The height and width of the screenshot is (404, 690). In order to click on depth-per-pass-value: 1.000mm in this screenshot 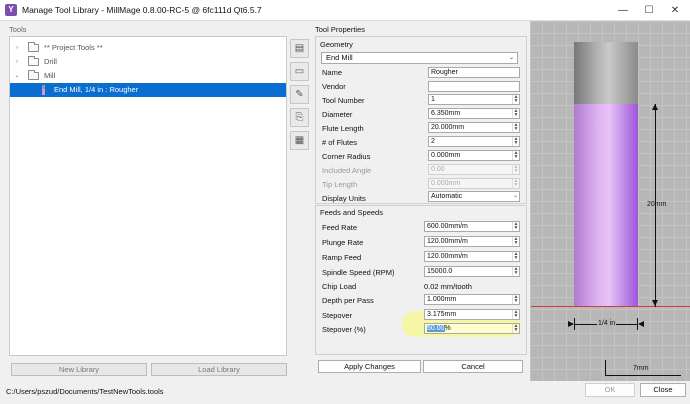, I will do `click(442, 299)`.